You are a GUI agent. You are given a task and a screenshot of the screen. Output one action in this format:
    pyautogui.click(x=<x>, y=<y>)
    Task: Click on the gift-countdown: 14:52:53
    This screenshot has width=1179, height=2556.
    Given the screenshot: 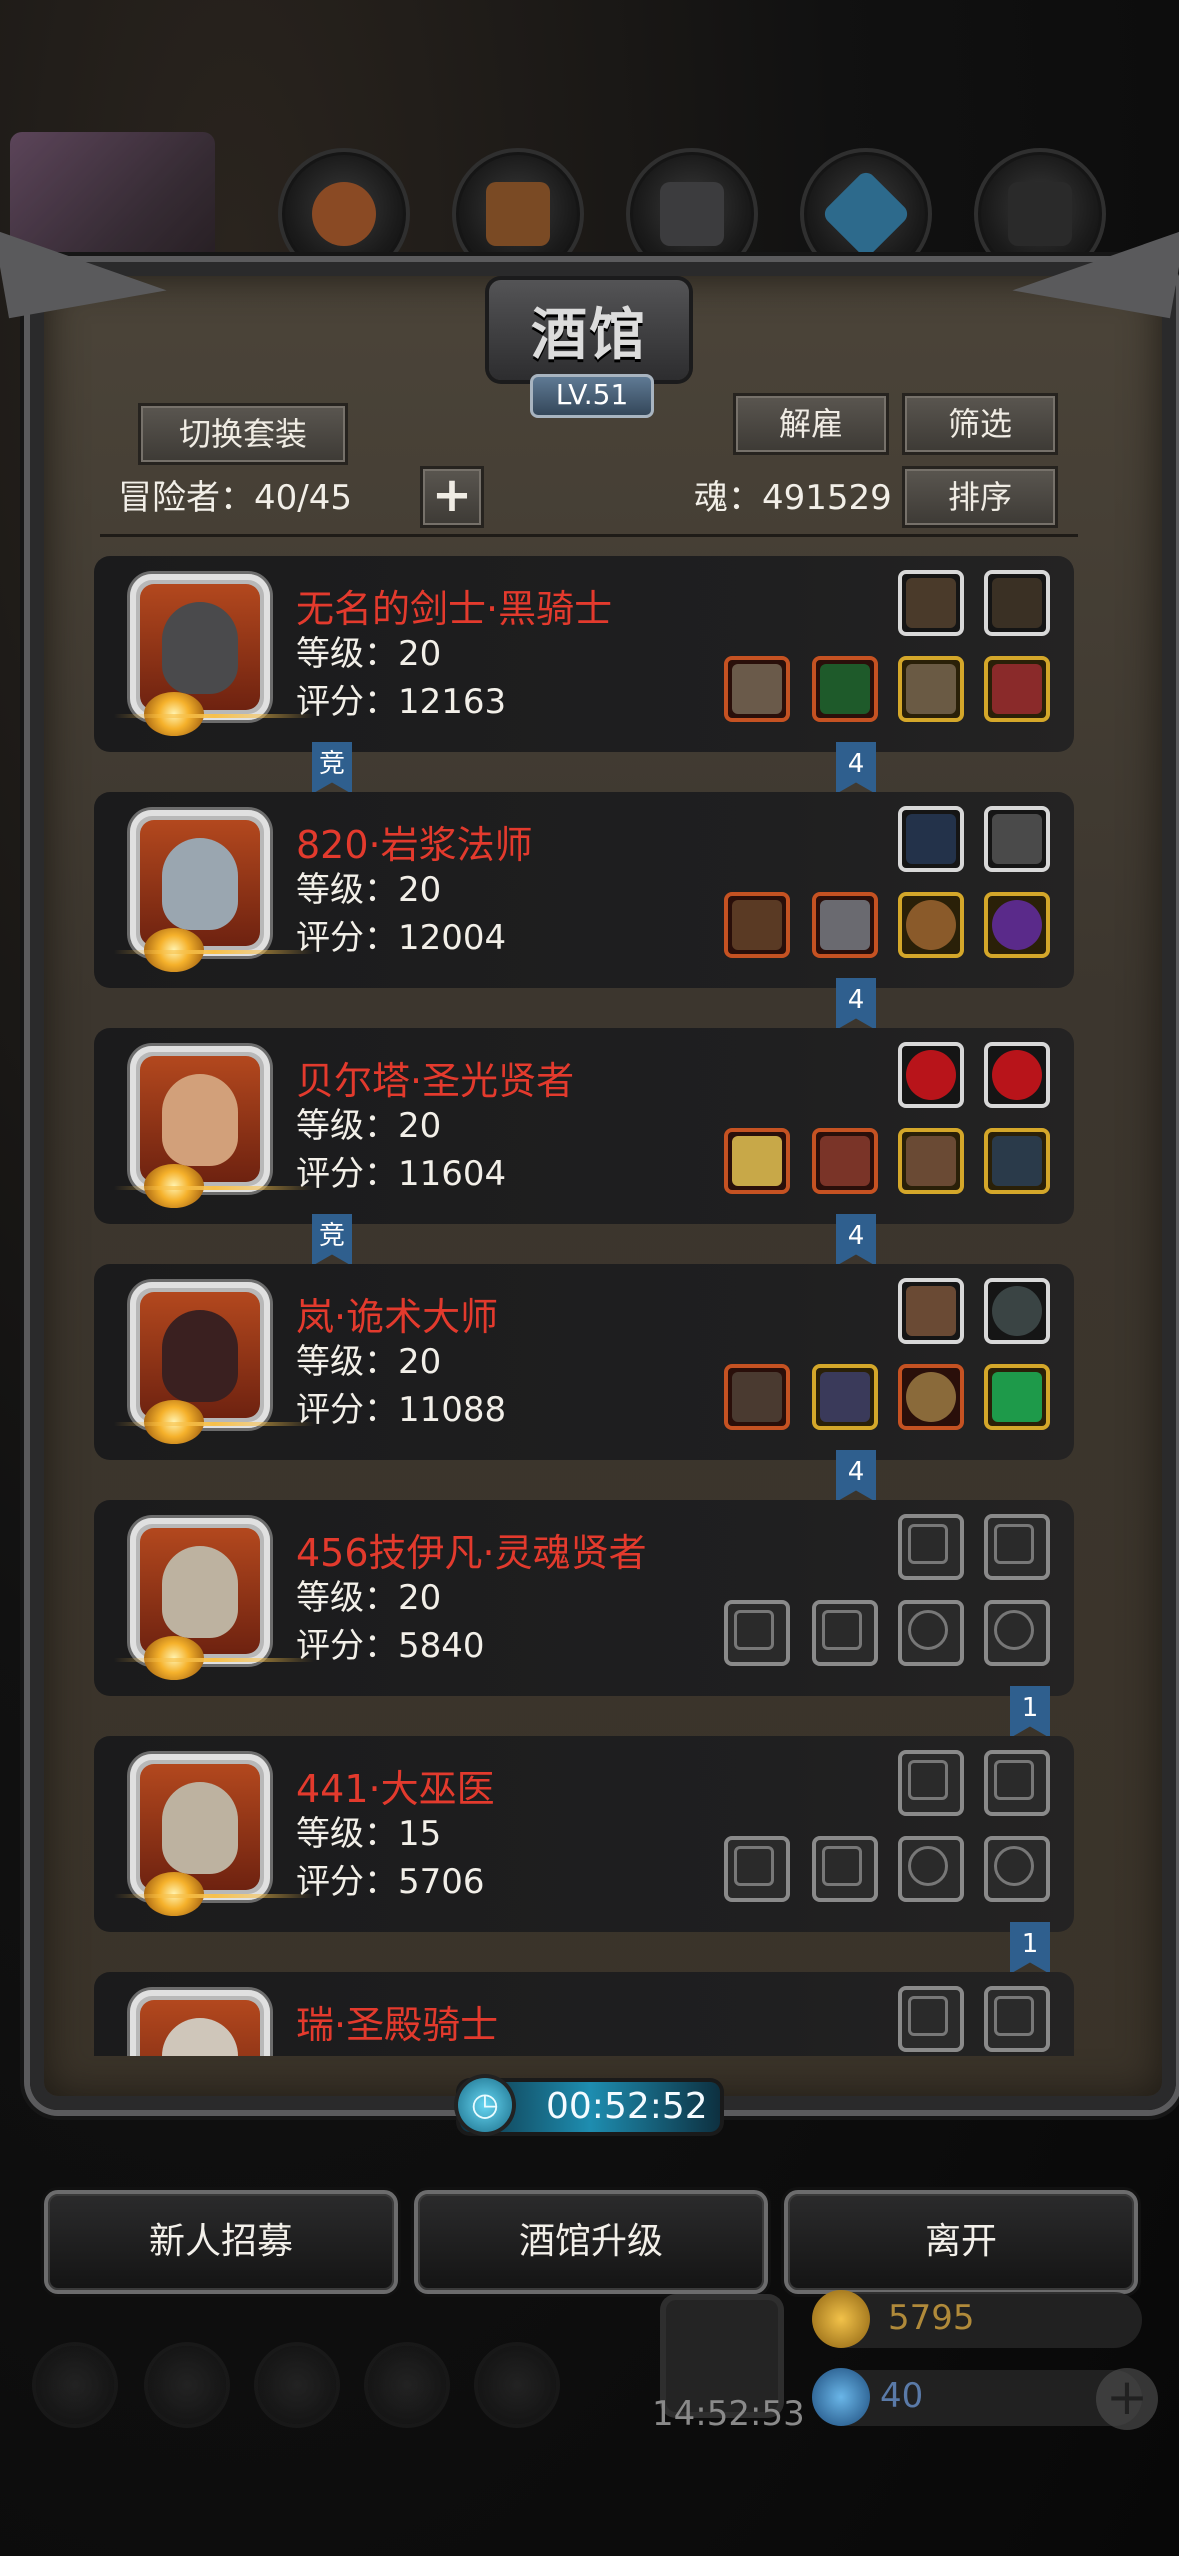 What is the action you would take?
    pyautogui.click(x=728, y=2414)
    